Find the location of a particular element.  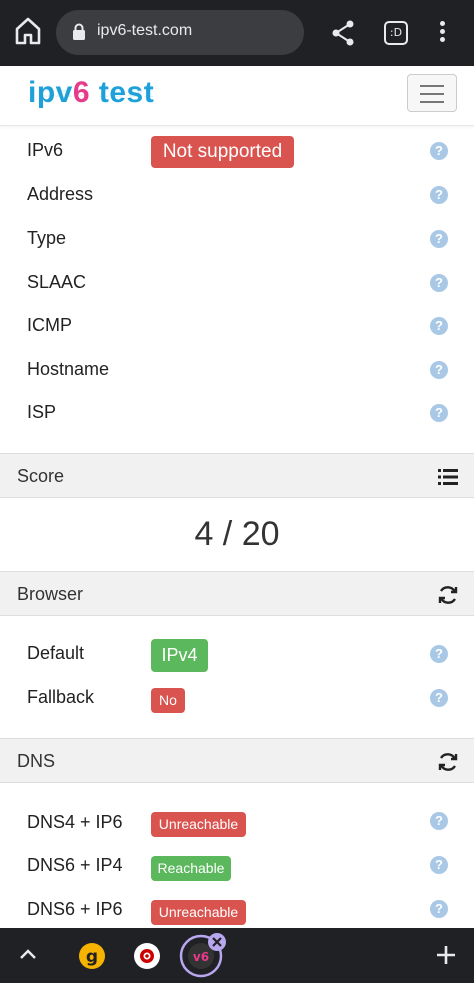

row-label: IPv6 is located at coordinates (45, 150).